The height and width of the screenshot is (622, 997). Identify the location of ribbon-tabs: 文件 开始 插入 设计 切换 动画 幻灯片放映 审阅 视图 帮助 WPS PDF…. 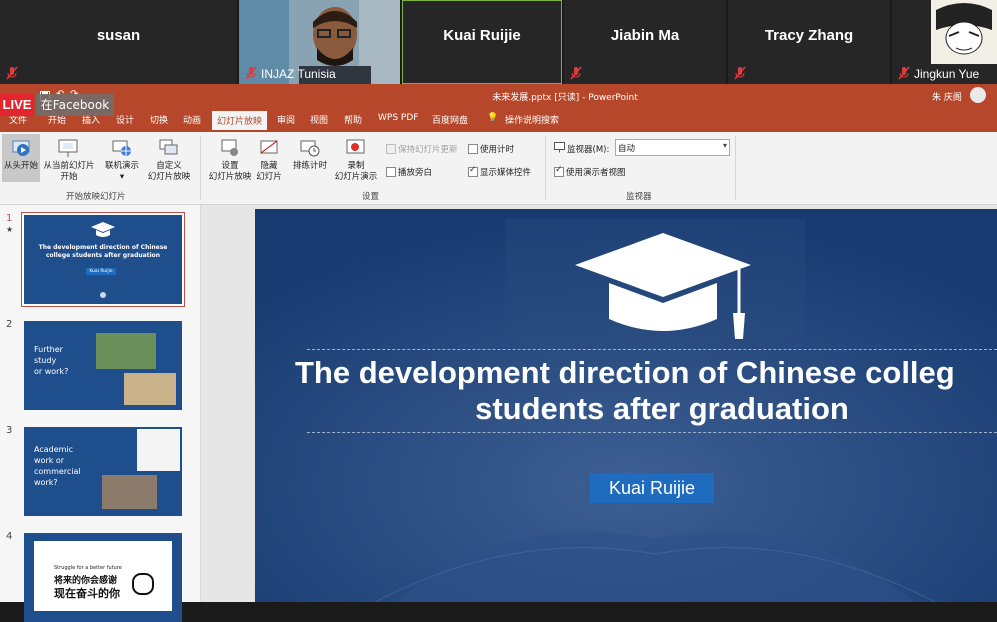
(498, 120).